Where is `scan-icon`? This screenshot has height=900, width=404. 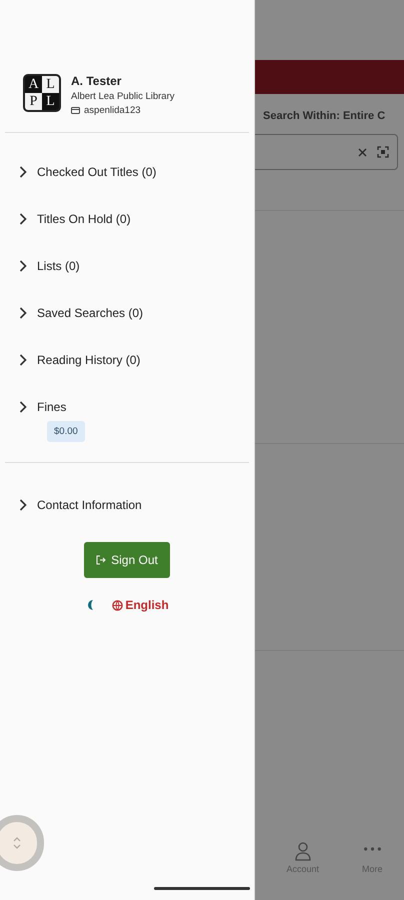
scan-icon is located at coordinates (383, 152).